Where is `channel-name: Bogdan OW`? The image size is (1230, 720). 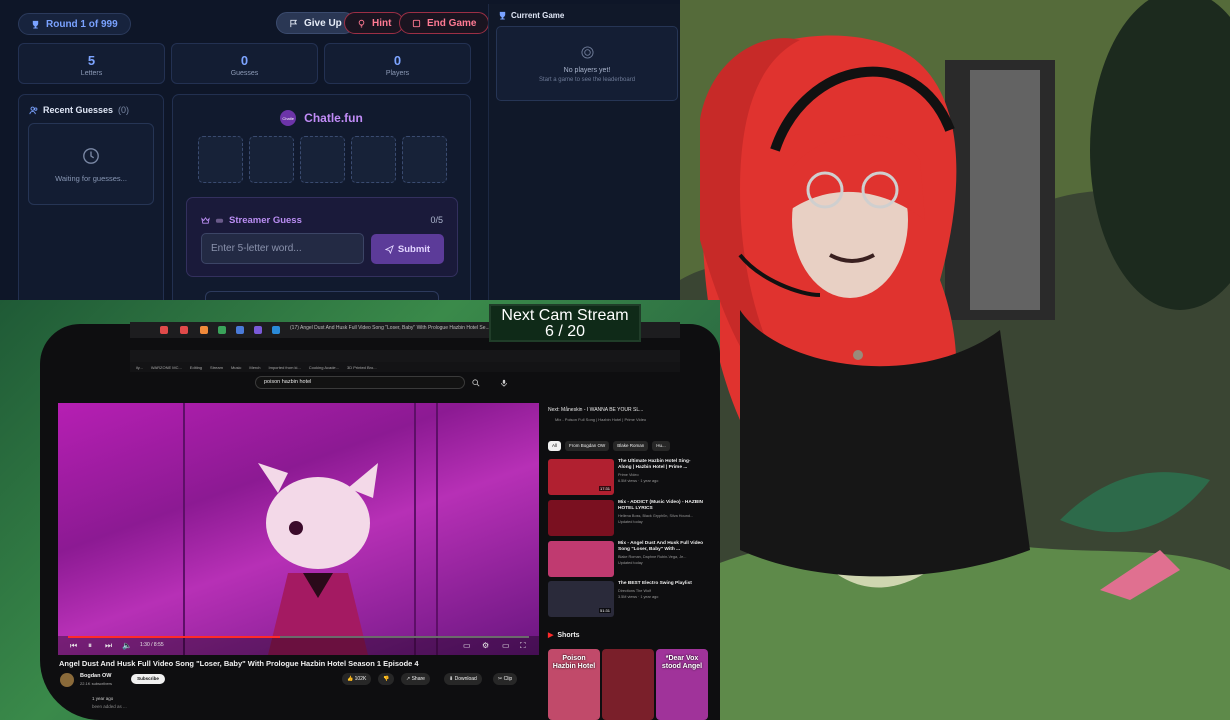
channel-name: Bogdan OW is located at coordinates (95, 676).